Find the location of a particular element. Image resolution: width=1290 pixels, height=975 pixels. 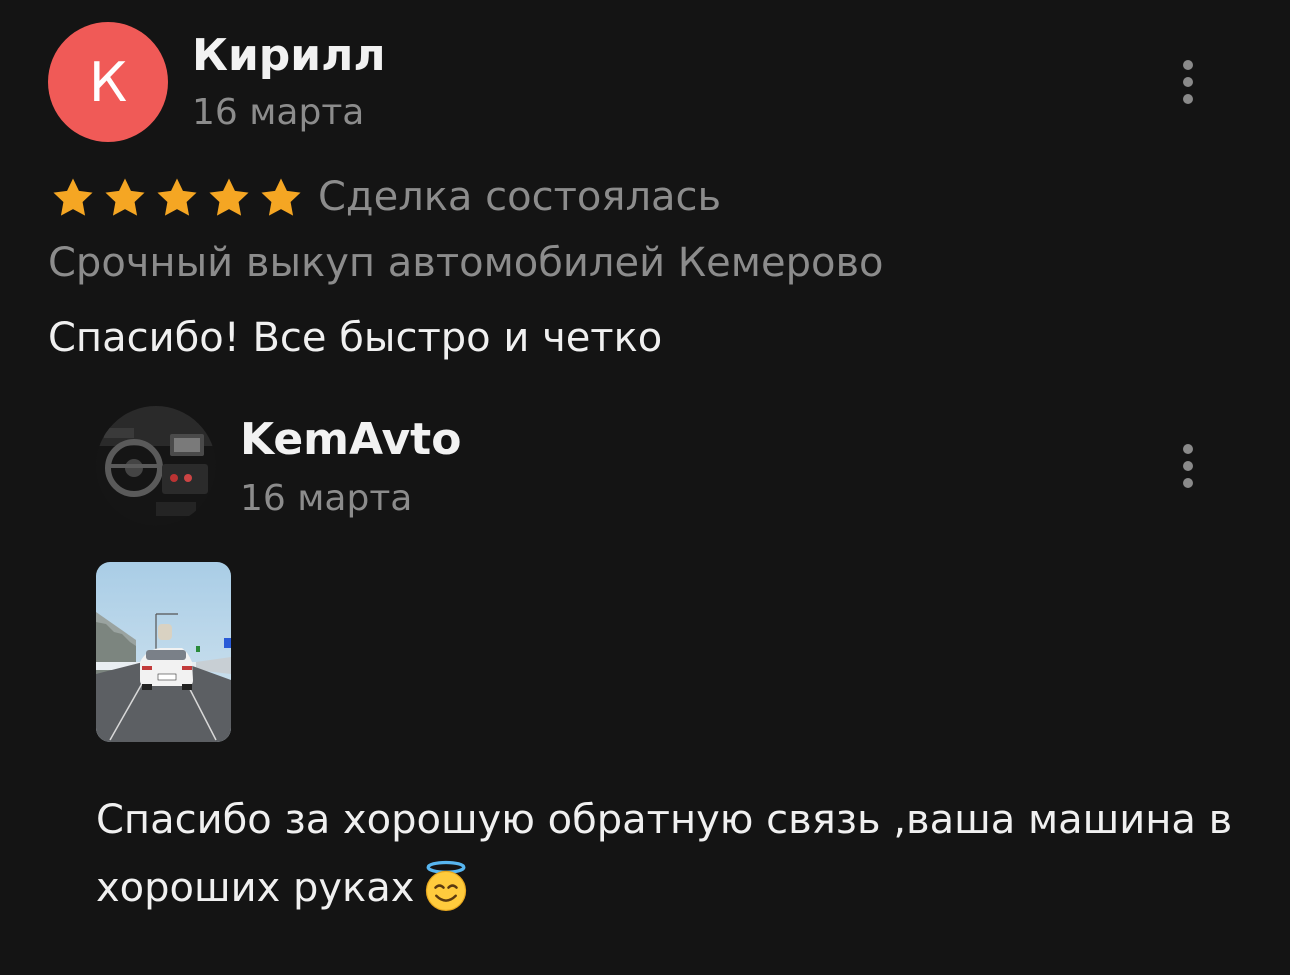

car-on-road-photo is located at coordinates (163, 652).